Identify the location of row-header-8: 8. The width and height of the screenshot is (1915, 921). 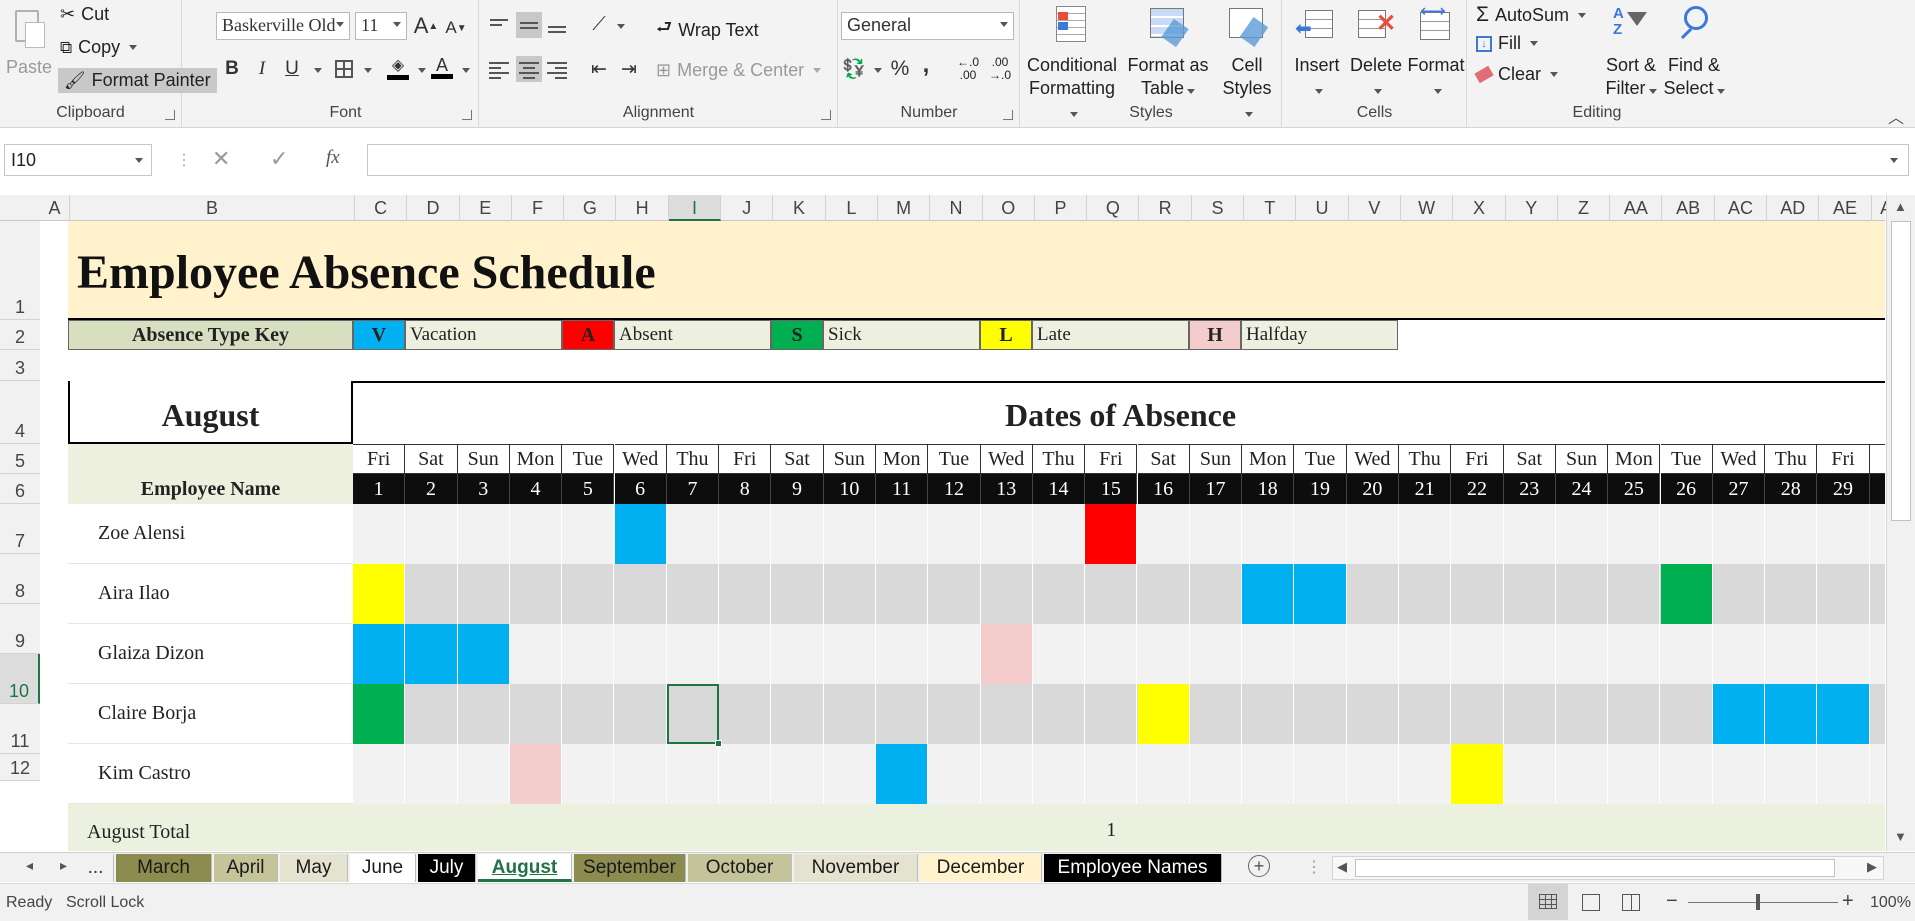
(20, 579).